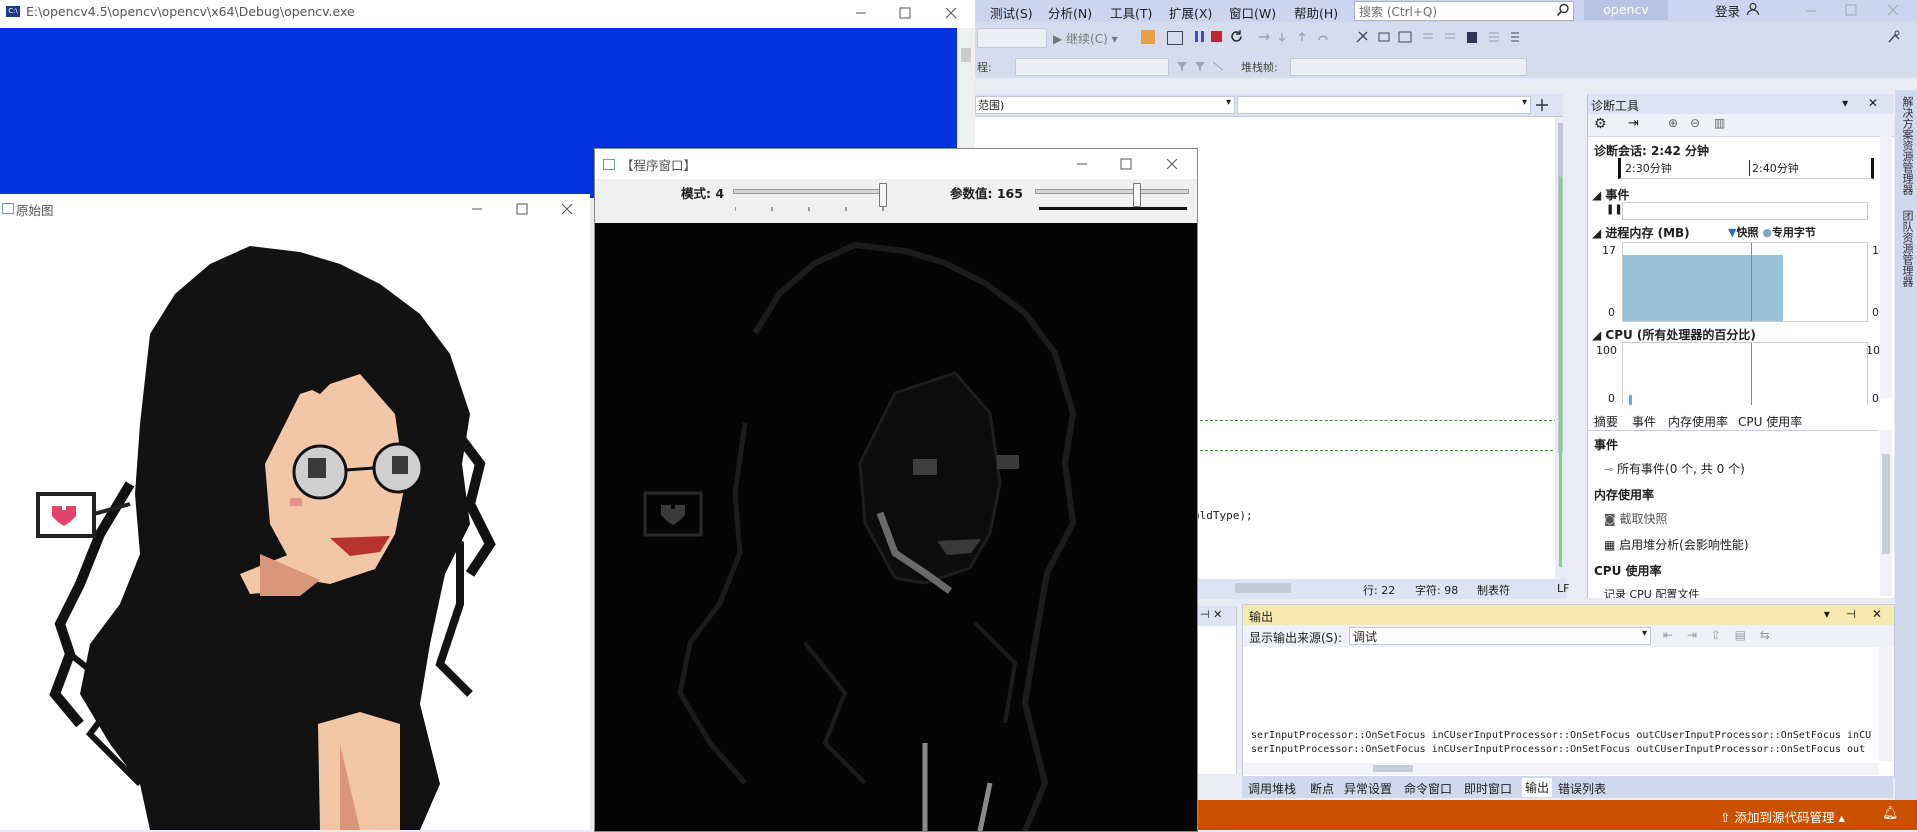 Image resolution: width=1917 pixels, height=832 pixels. Describe the element at coordinates (1561, 348) in the screenshot. I see `editor-scrollbar` at that location.